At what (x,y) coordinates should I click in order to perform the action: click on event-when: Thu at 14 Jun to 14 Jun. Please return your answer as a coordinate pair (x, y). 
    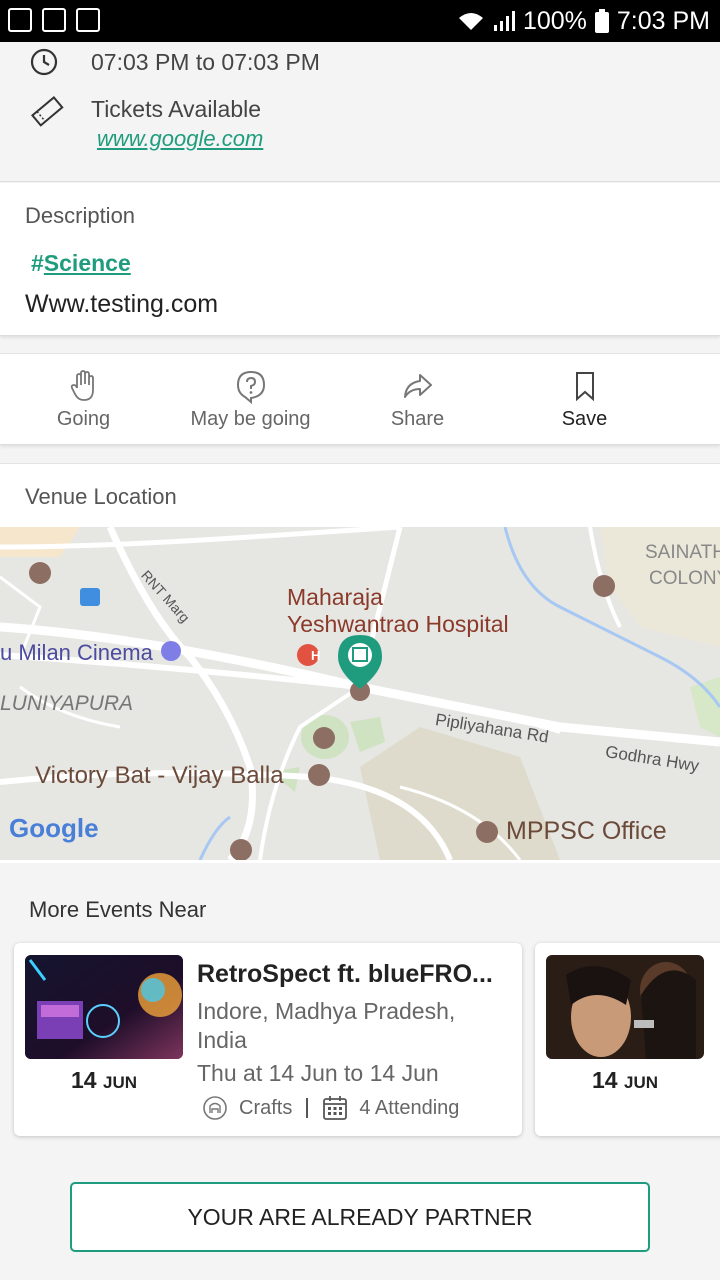
    Looking at the image, I should click on (318, 1073).